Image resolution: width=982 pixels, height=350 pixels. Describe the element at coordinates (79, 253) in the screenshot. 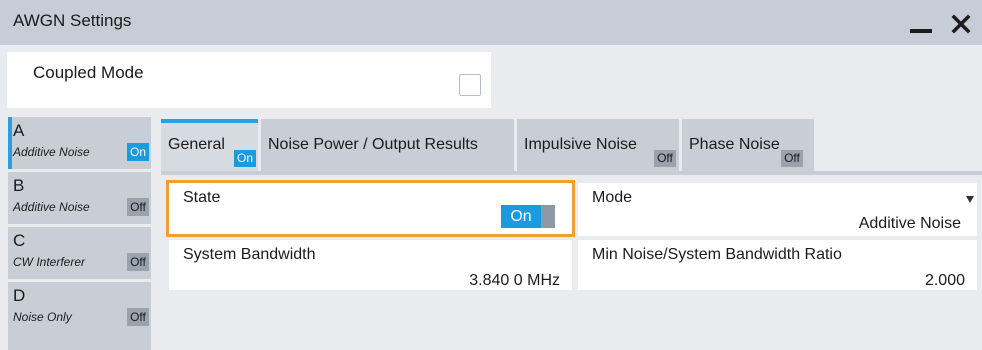

I see `sidebar-item-c: C CW Interferer Off` at that location.